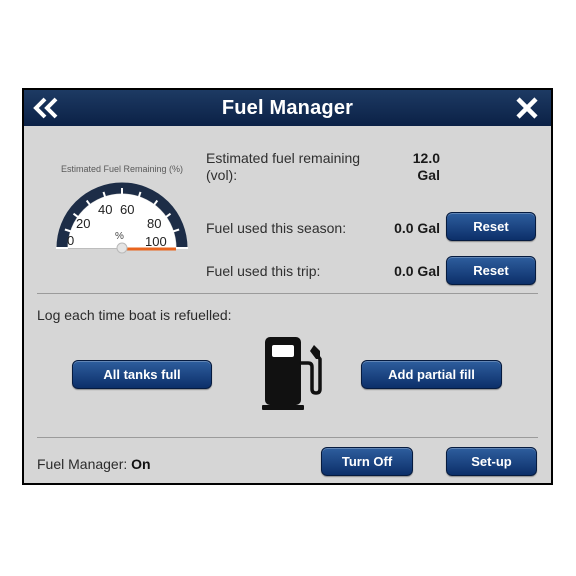 The image size is (576, 576). What do you see at coordinates (367, 461) in the screenshot?
I see `turn-off-button: Turn Off` at bounding box center [367, 461].